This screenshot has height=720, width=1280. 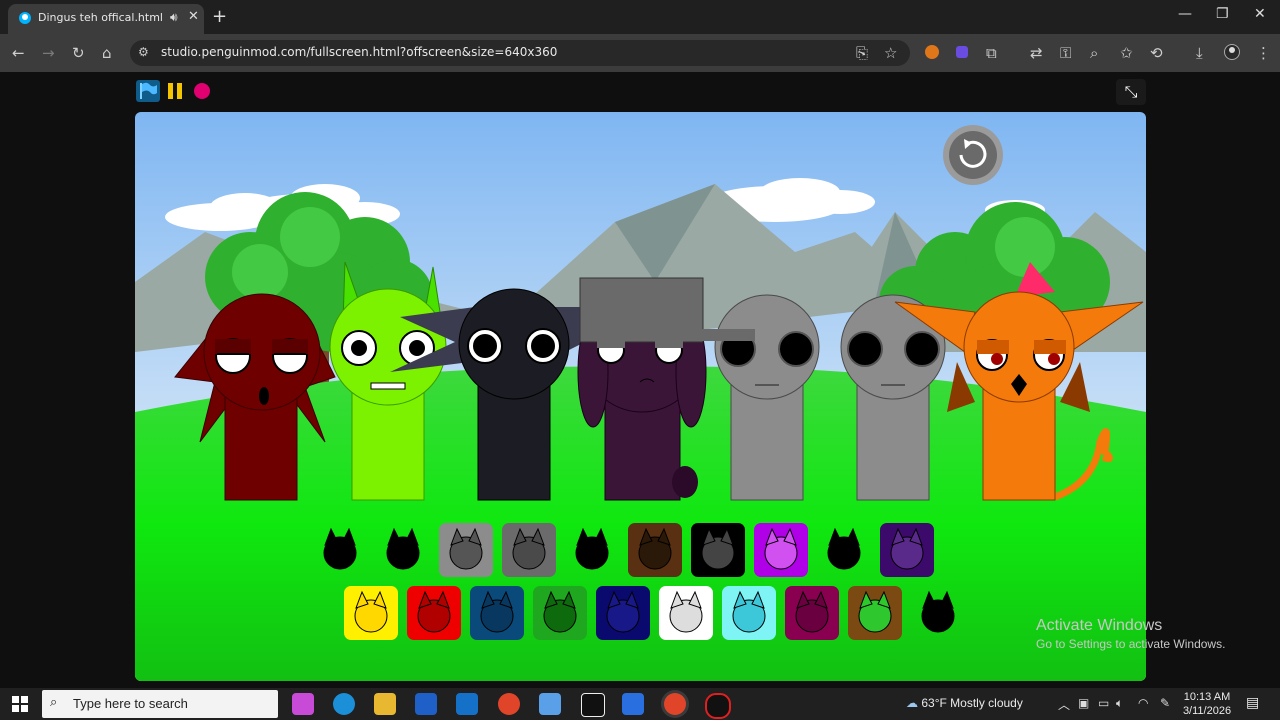 I want to click on windows-start-icon, so click(x=20, y=704).